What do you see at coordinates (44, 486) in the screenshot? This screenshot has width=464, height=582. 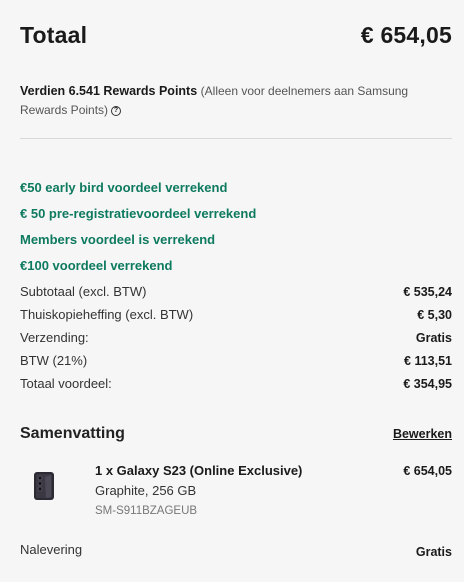 I see `phone-icon` at bounding box center [44, 486].